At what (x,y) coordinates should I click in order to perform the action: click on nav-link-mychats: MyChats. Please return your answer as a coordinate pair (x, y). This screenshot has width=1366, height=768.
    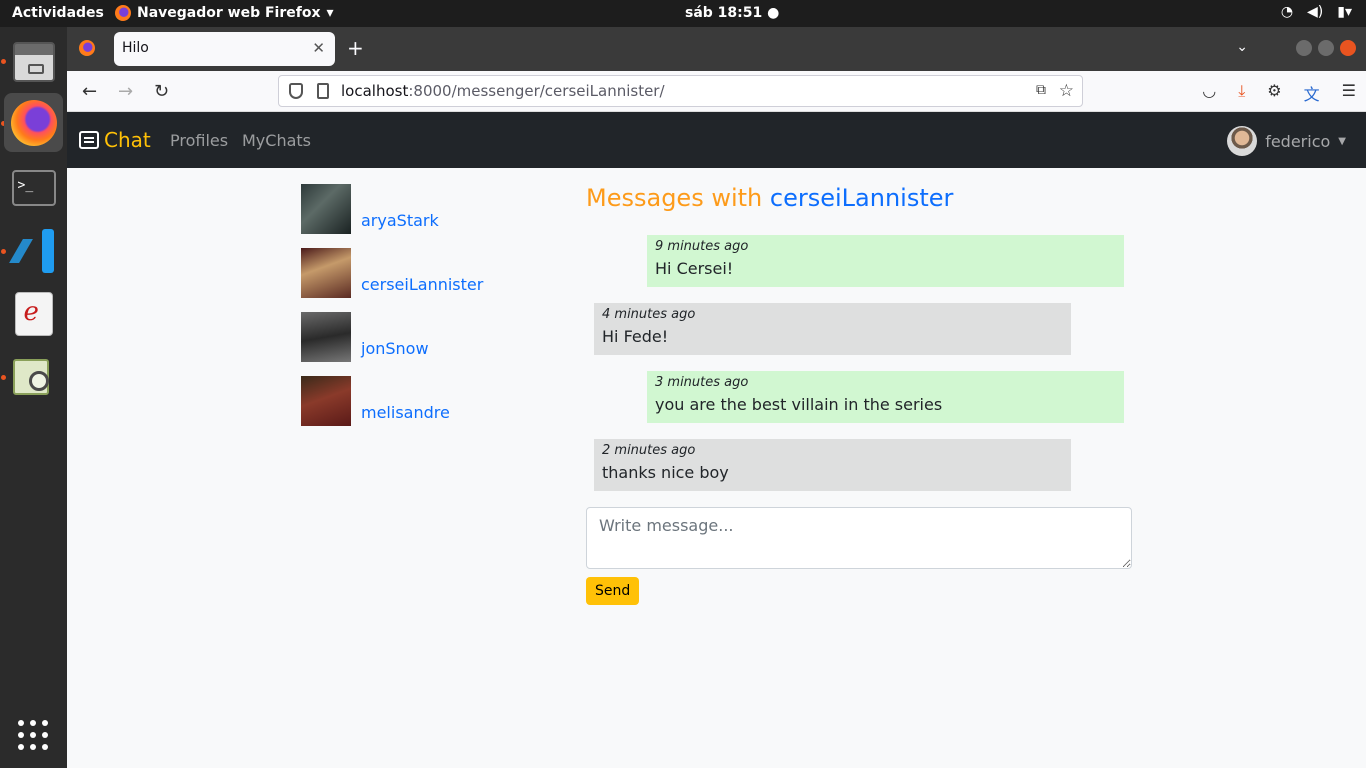
    Looking at the image, I should click on (276, 140).